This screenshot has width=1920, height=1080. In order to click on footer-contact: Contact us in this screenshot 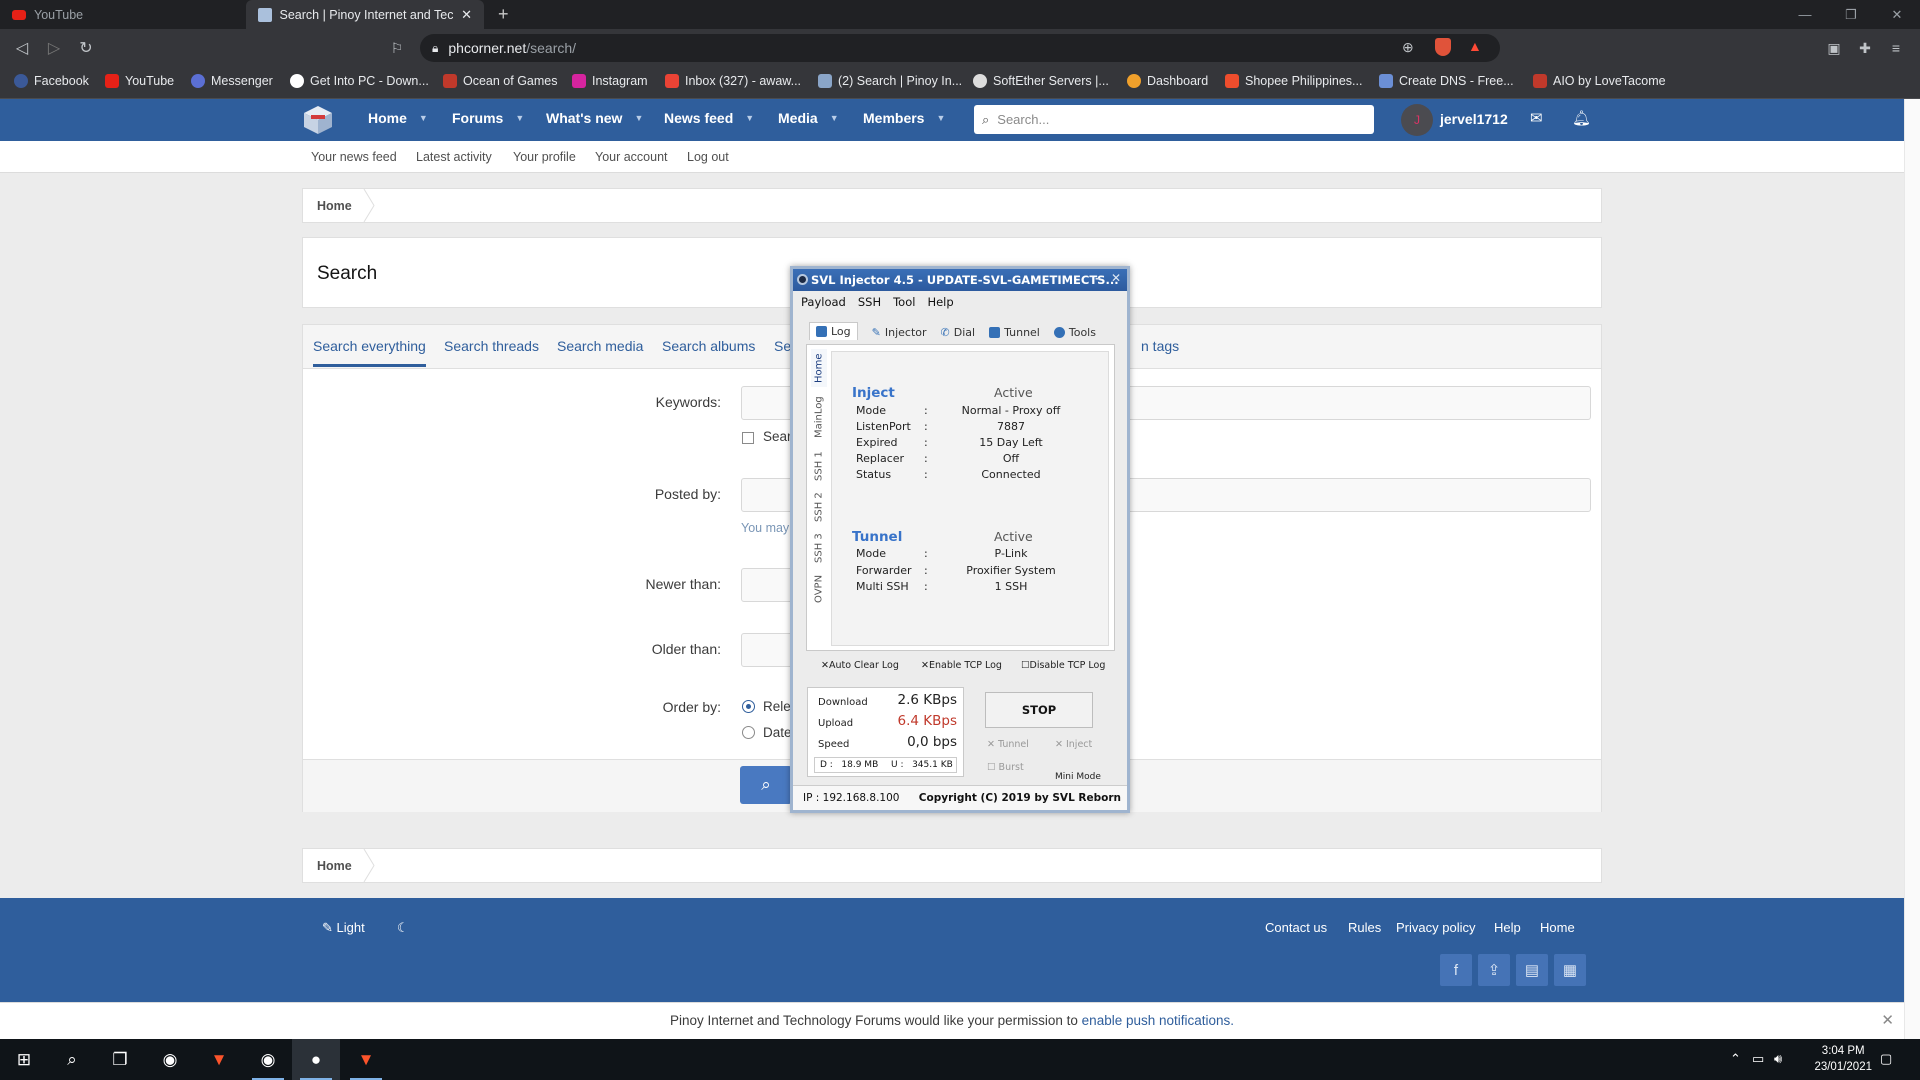, I will do `click(1296, 927)`.